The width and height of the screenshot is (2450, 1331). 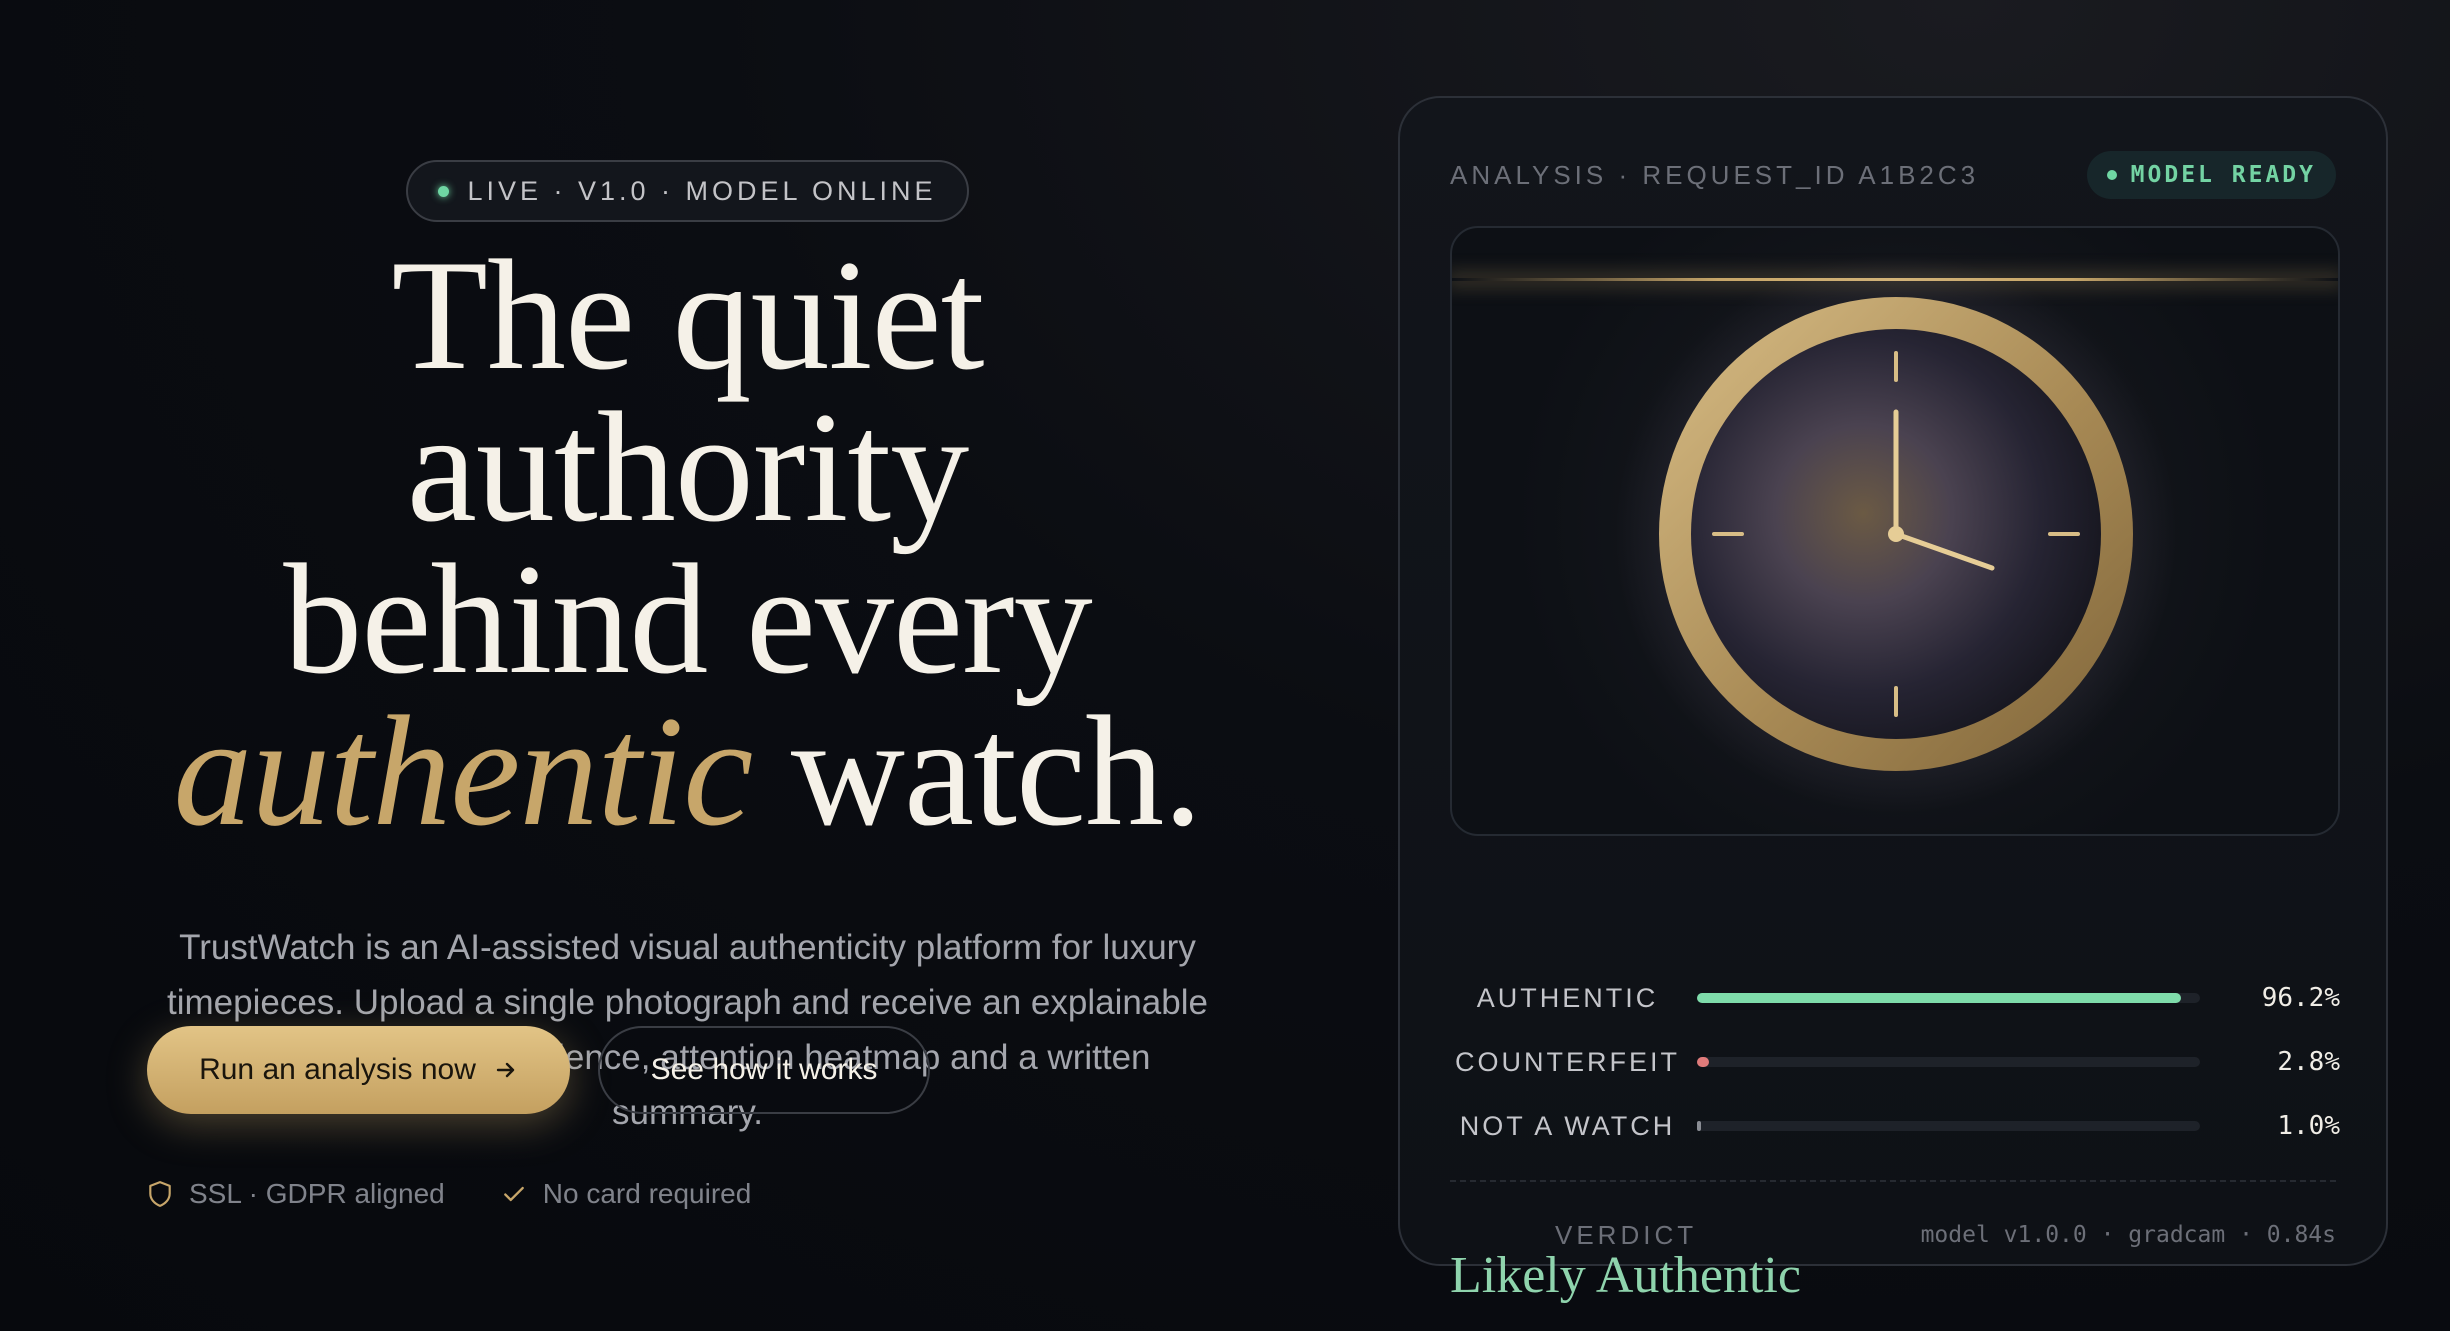 I want to click on score-bar-authentic, so click(x=1939, y=998).